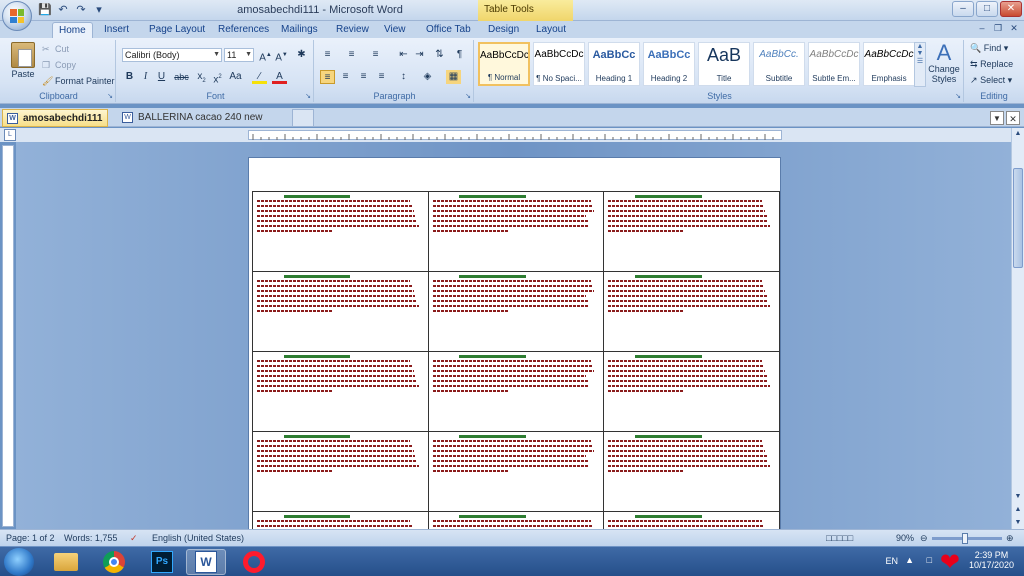 This screenshot has height=576, width=1024. Describe the element at coordinates (8, 336) in the screenshot. I see `vertical-ruler` at that location.